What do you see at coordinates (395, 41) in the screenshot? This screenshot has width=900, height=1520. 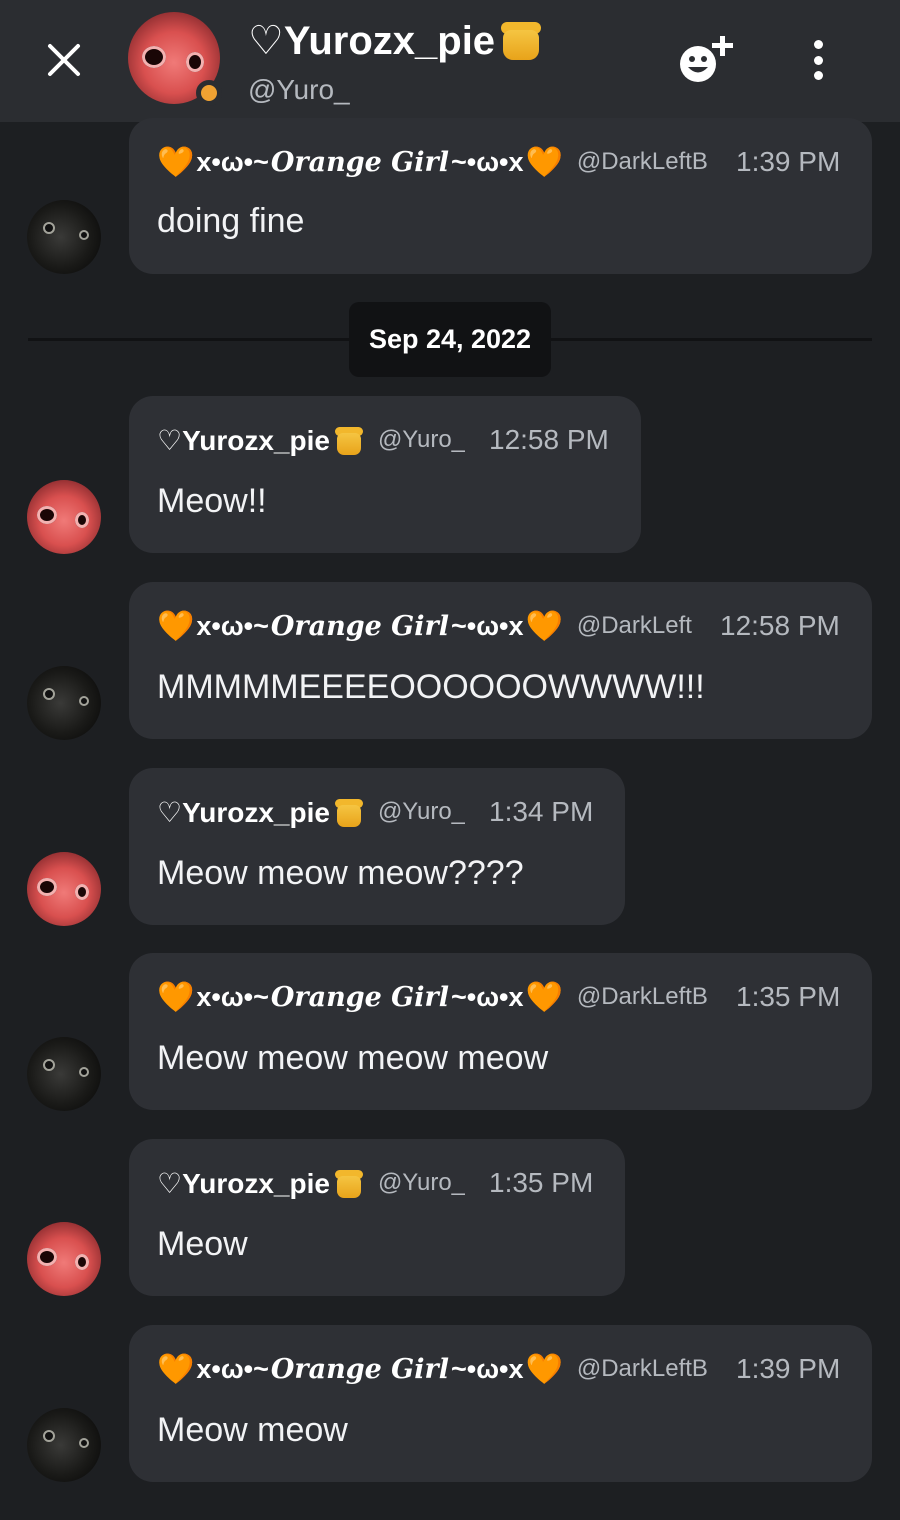 I see `page-title: ♡Yurozx_pie` at bounding box center [395, 41].